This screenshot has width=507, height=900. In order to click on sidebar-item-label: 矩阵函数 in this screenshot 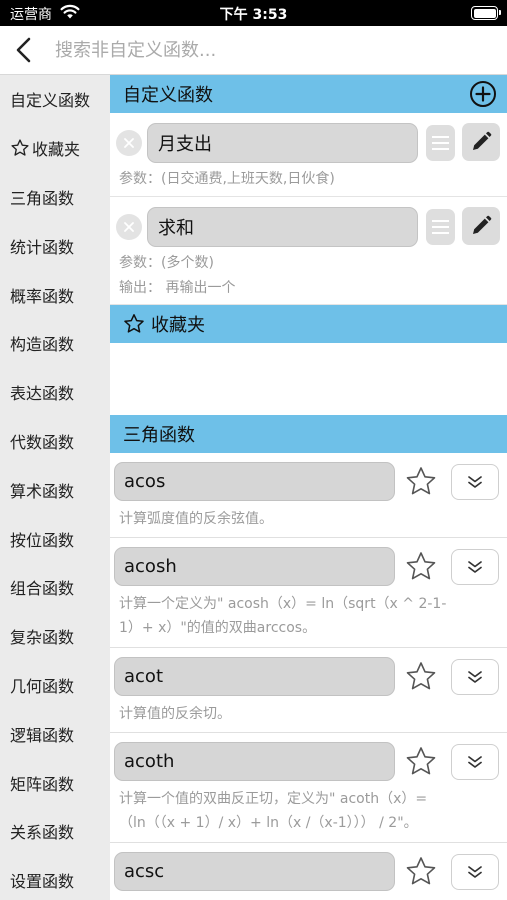, I will do `click(42, 784)`.